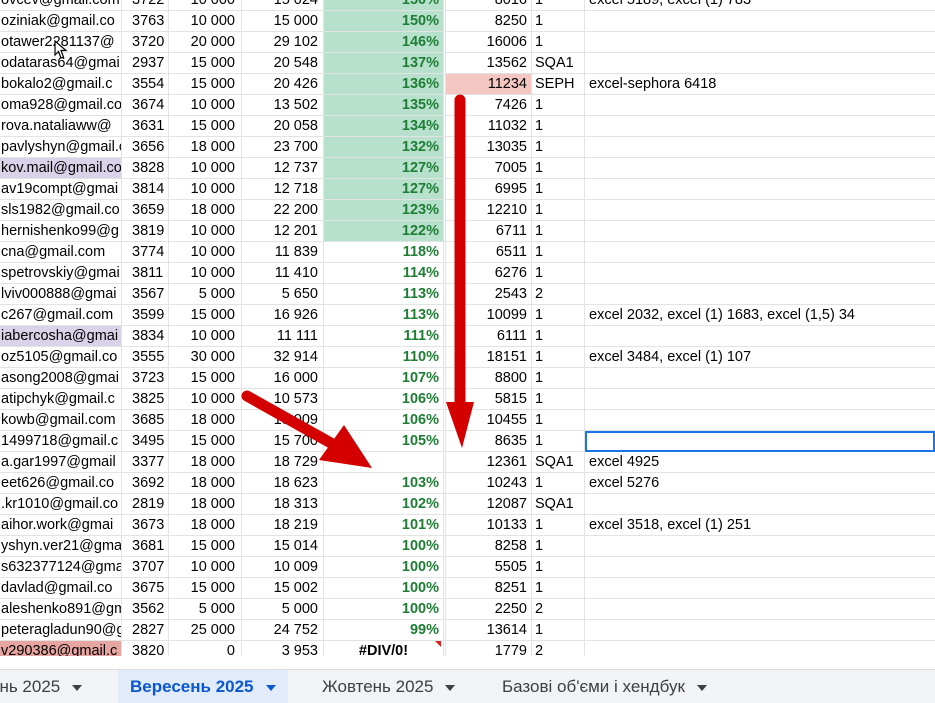 This screenshot has height=703, width=935. Describe the element at coordinates (61, 525) in the screenshot. I see `email-cell: aihor.work@gmai` at that location.